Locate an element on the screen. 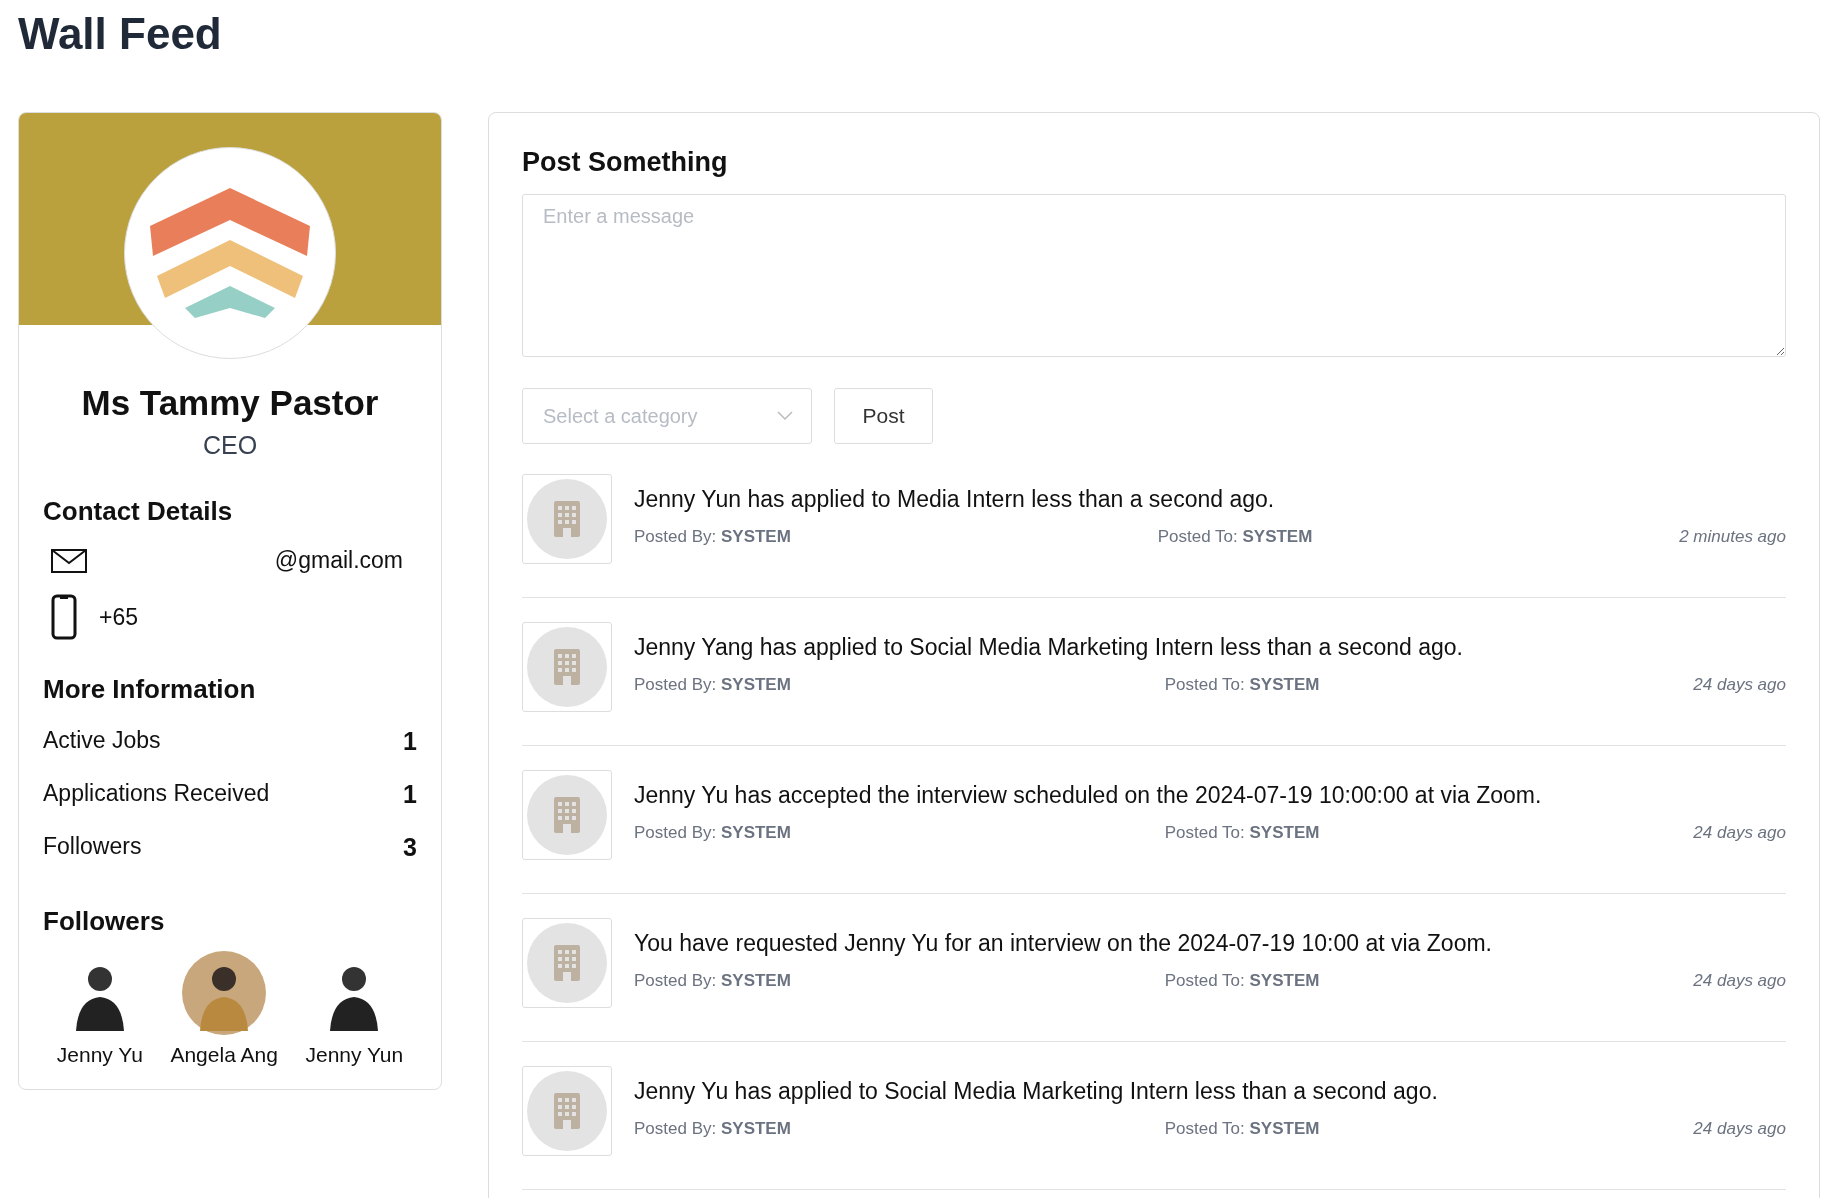  stat-label: Active Jobs is located at coordinates (102, 741).